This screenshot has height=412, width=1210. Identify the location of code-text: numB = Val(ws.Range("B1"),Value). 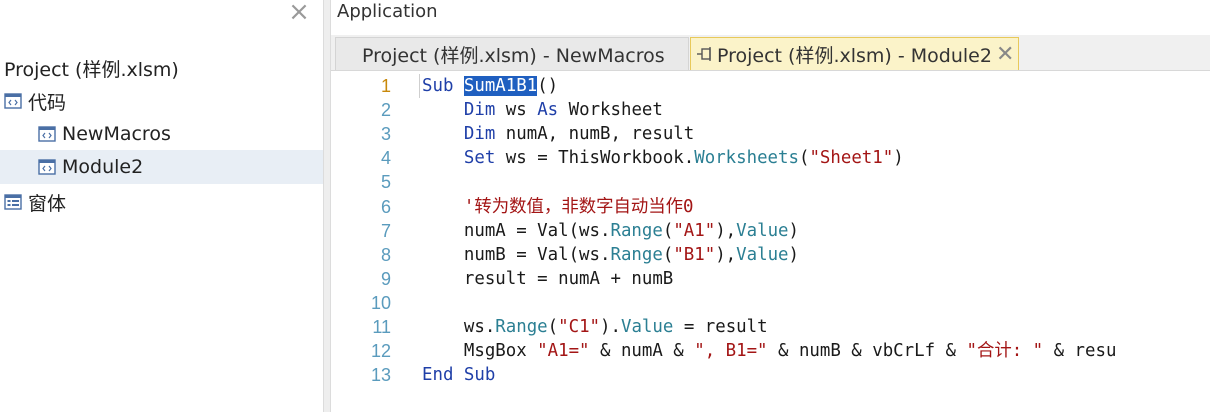
(610, 255).